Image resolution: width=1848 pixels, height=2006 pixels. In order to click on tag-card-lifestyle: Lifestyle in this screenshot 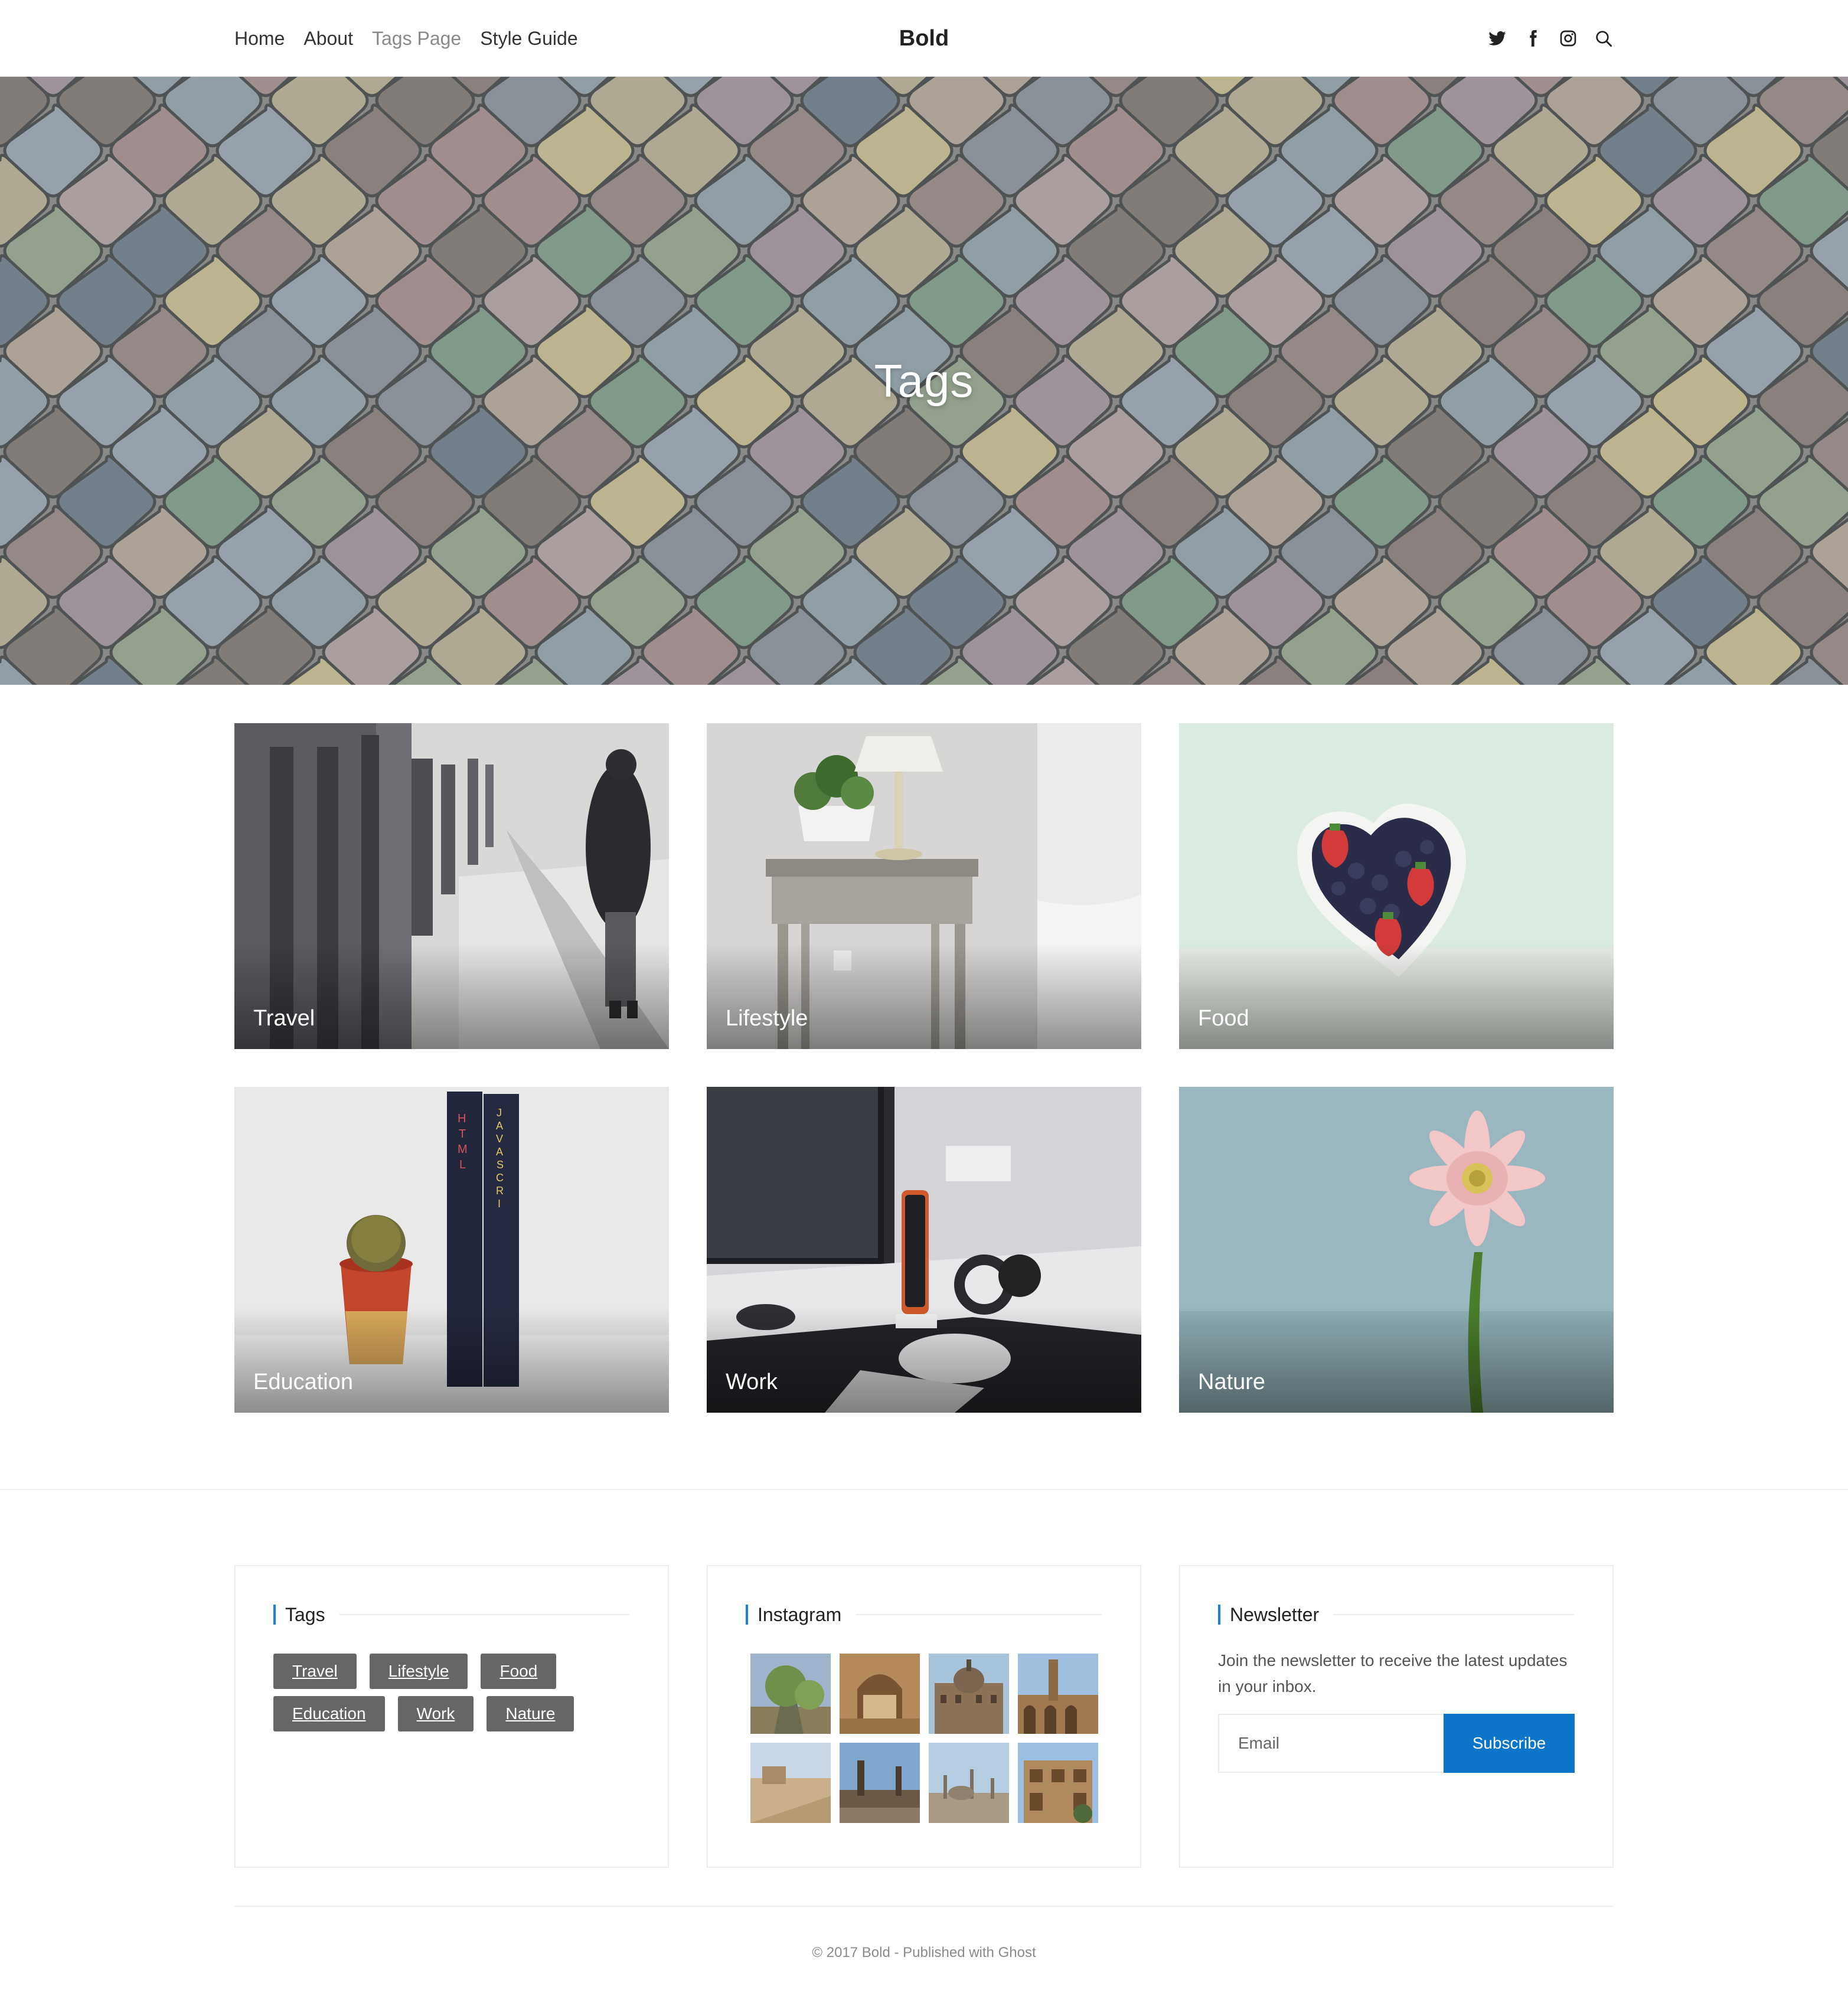, I will do `click(924, 886)`.